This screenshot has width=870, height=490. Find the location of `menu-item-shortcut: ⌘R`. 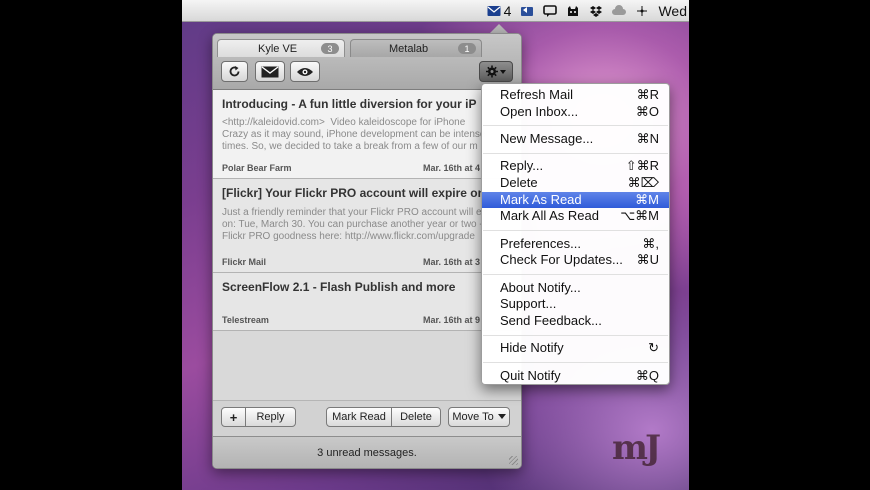

menu-item-shortcut: ⌘R is located at coordinates (647, 94).